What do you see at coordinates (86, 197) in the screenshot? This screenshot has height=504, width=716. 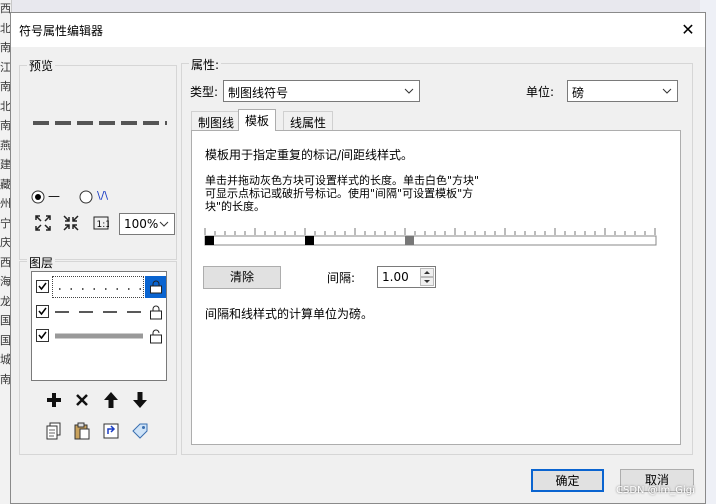 I see `radio-zigzag-style` at bounding box center [86, 197].